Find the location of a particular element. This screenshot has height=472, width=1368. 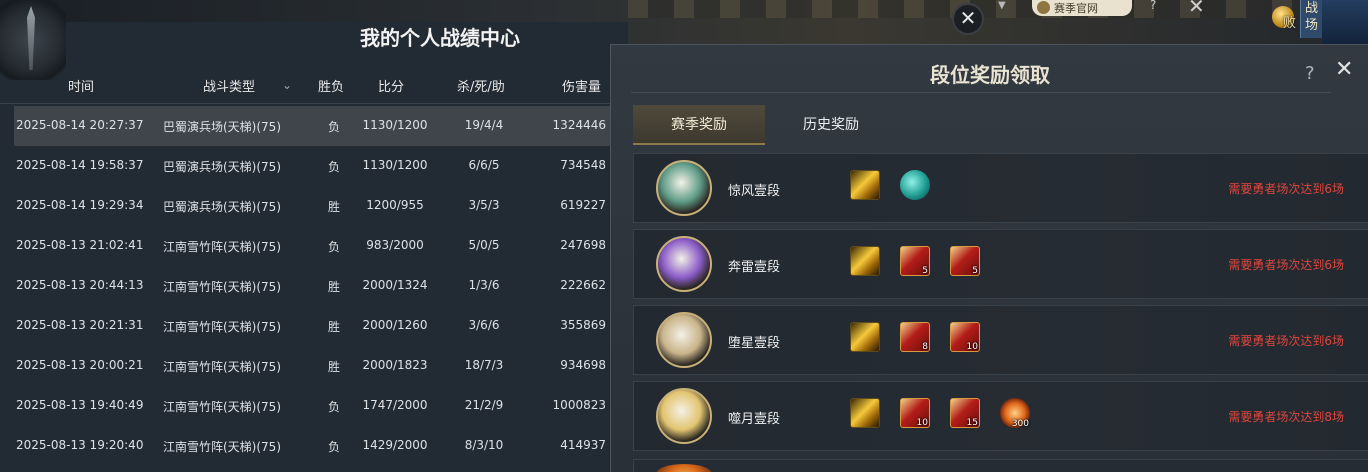

tier-row: 噬月壹段 10 15 300 需要勇者场次达到8场 is located at coordinates (1000, 416).